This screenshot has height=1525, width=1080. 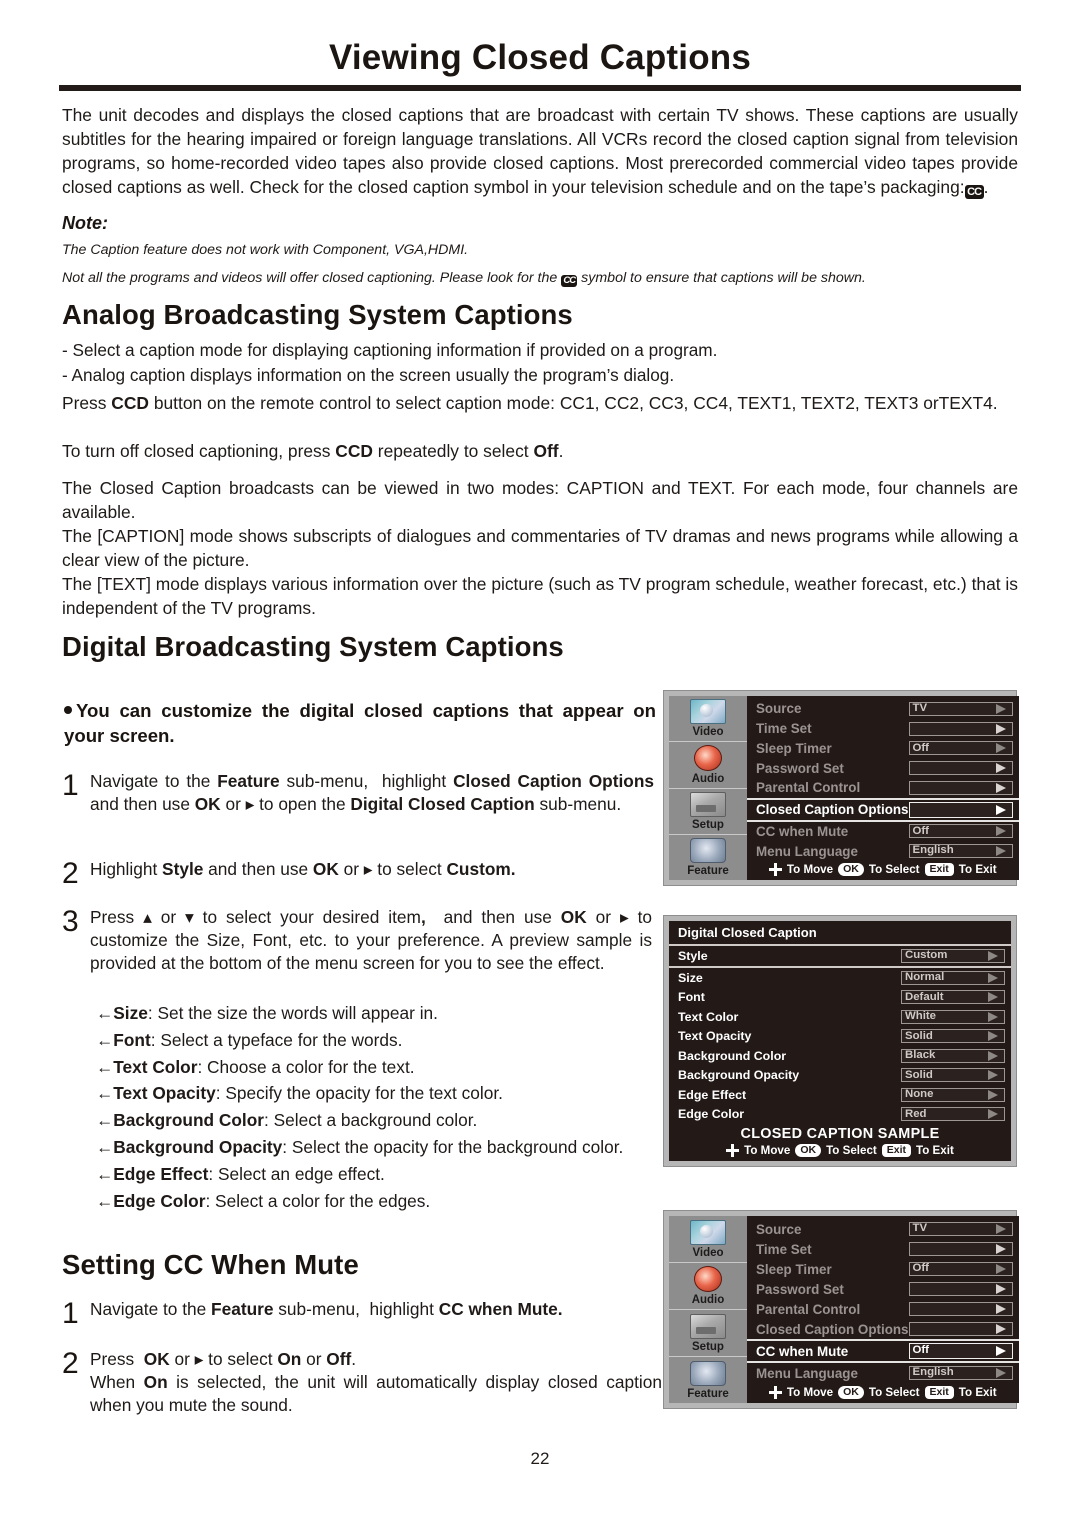 What do you see at coordinates (732, 1055) in the screenshot?
I see `osd-dcc-row-label: Background Color` at bounding box center [732, 1055].